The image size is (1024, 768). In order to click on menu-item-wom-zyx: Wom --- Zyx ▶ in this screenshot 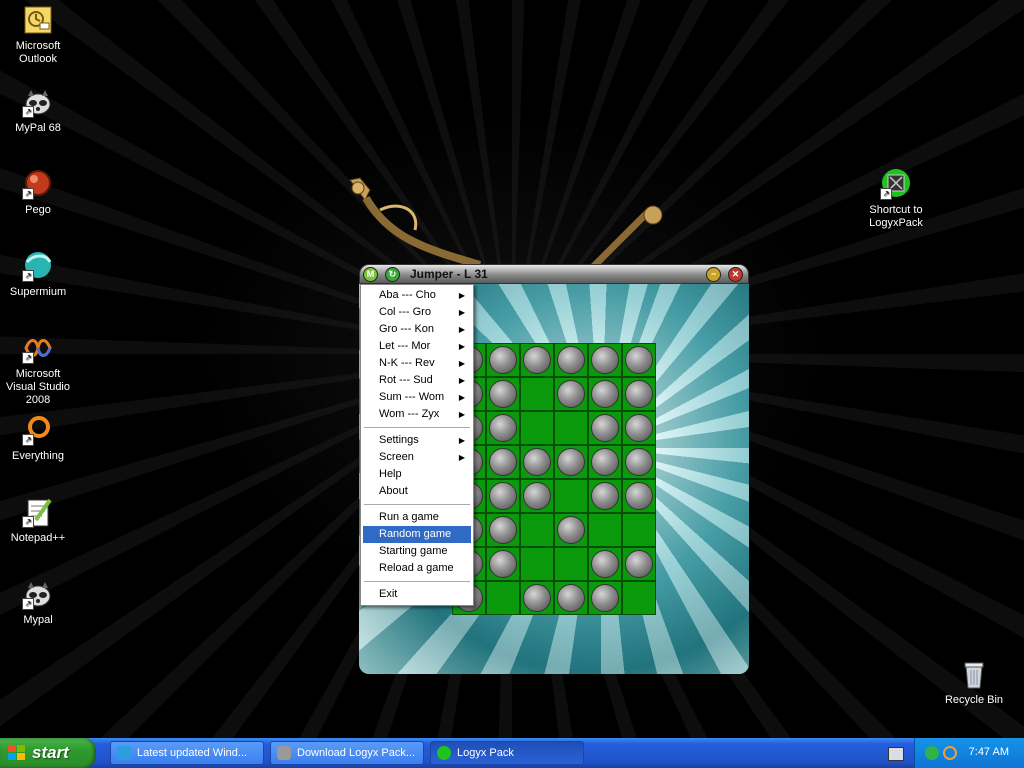, I will do `click(417, 414)`.